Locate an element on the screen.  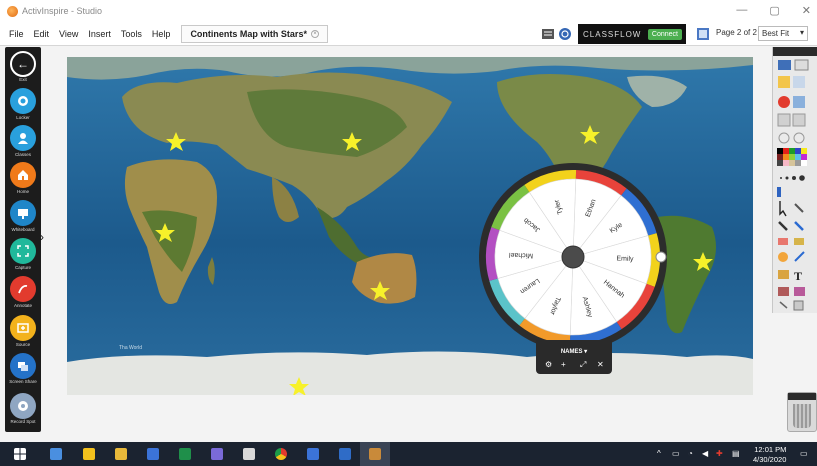
close-button: ✕ is located at coordinates (806, 10).